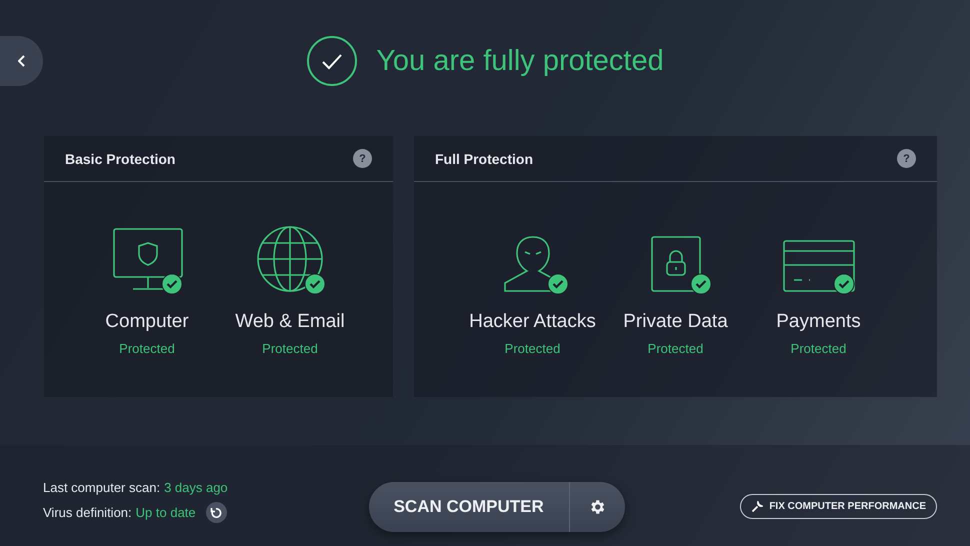 The height and width of the screenshot is (546, 970). Describe the element at coordinates (290, 259) in the screenshot. I see `globe-icon` at that location.